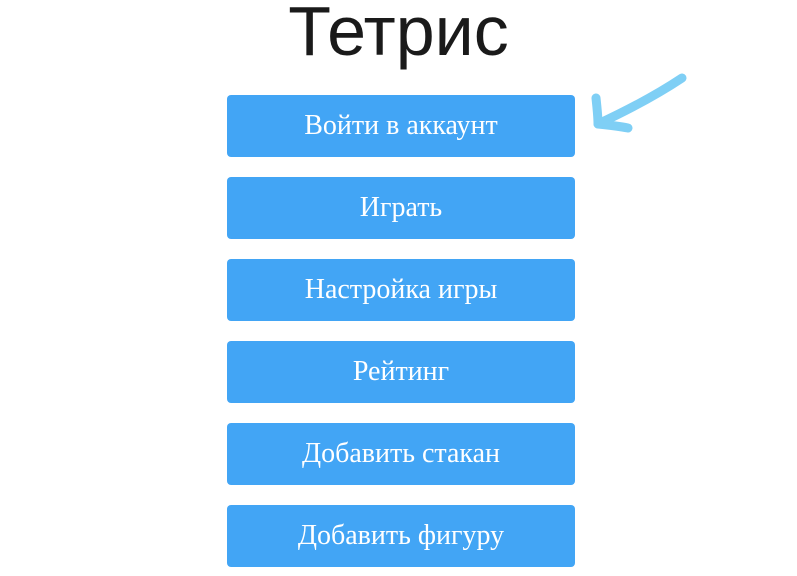  Describe the element at coordinates (401, 290) in the screenshot. I see `game-settings-button: Настройка игры` at that location.